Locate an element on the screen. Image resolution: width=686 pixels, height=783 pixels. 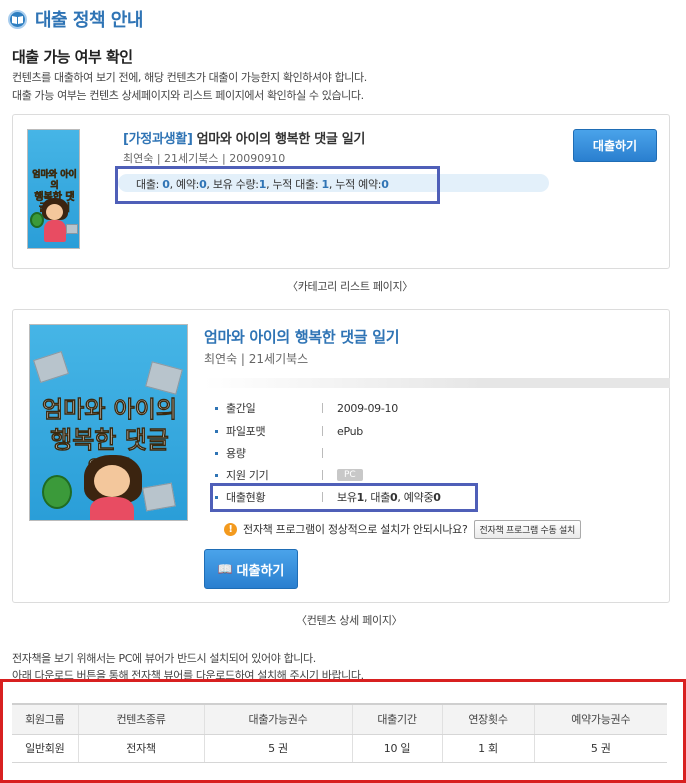
viewer-notice-1: 전자책을 보기 위해서는 PC에 뷰어가 반드시 설치되어 있어야 합니다. is located at coordinates (164, 658).